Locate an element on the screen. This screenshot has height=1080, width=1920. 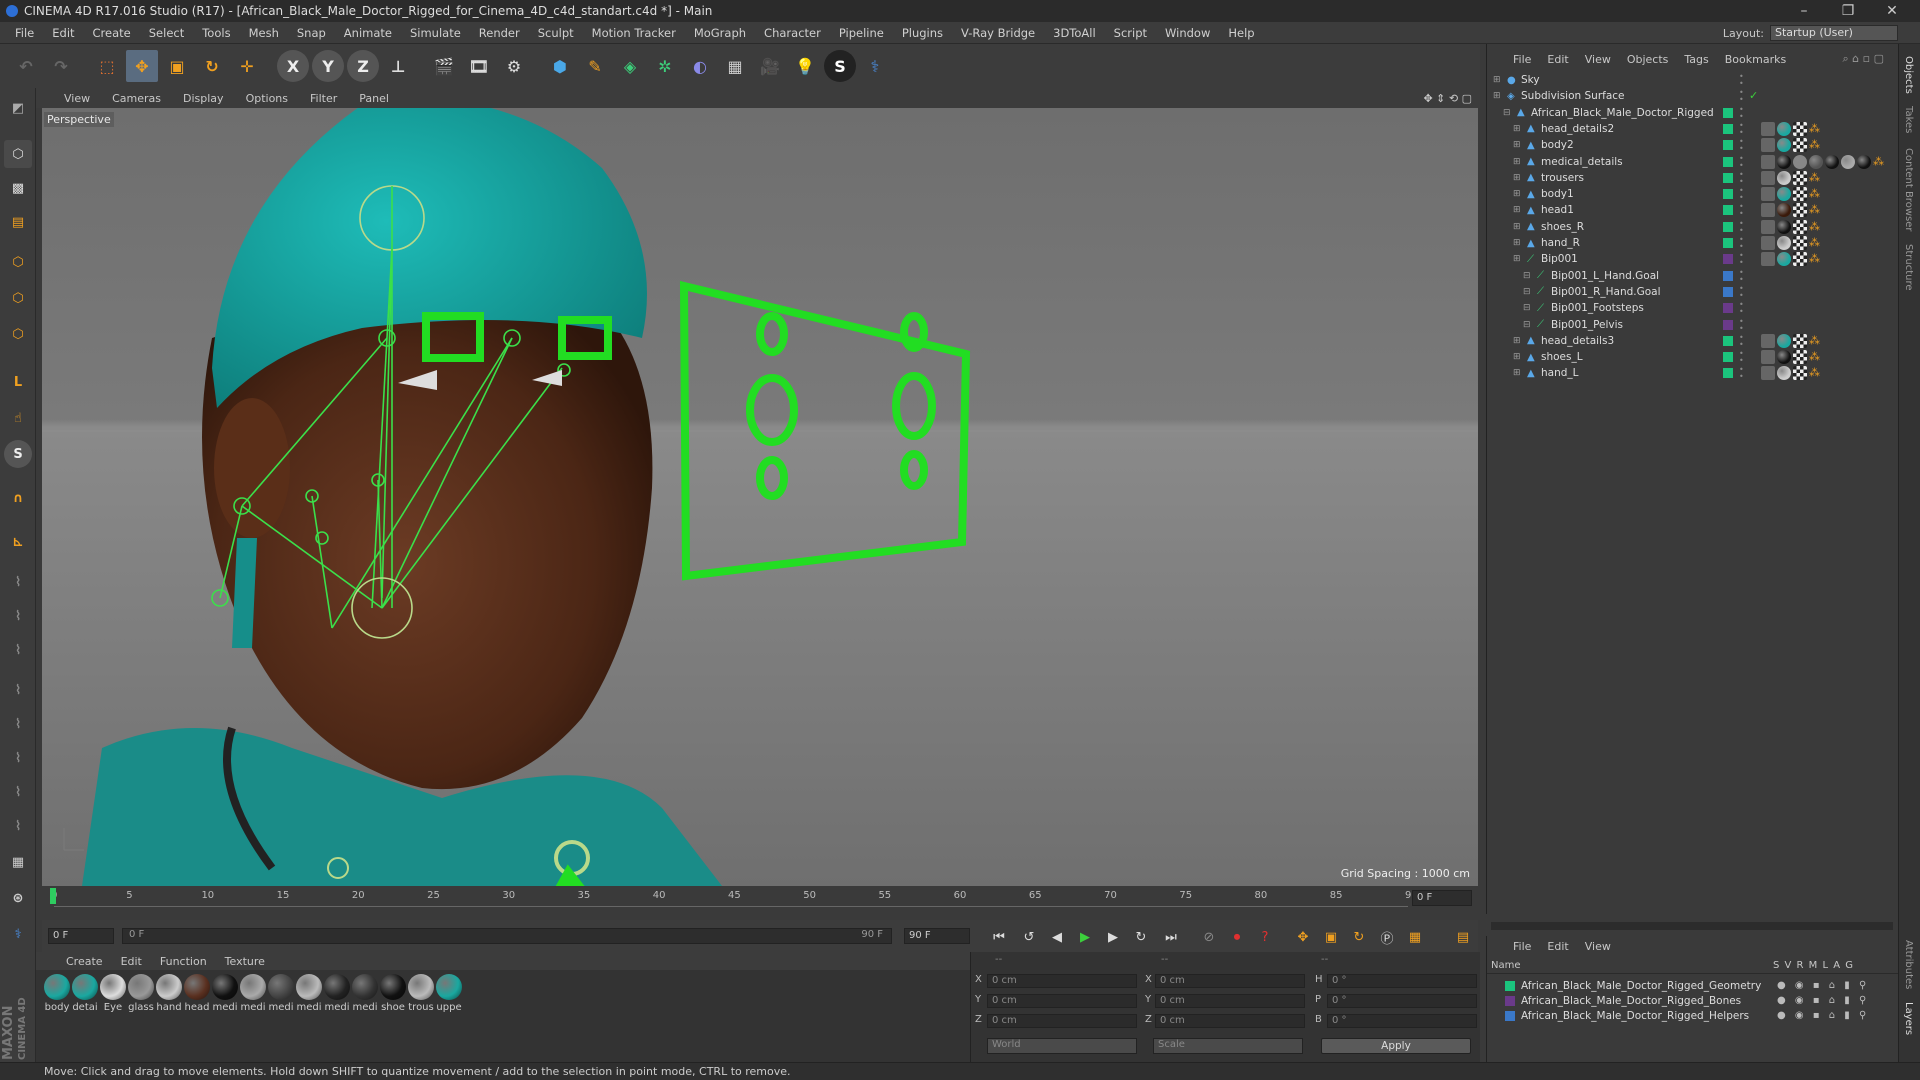
model-mode-icon: ⬡ is located at coordinates (18, 154).